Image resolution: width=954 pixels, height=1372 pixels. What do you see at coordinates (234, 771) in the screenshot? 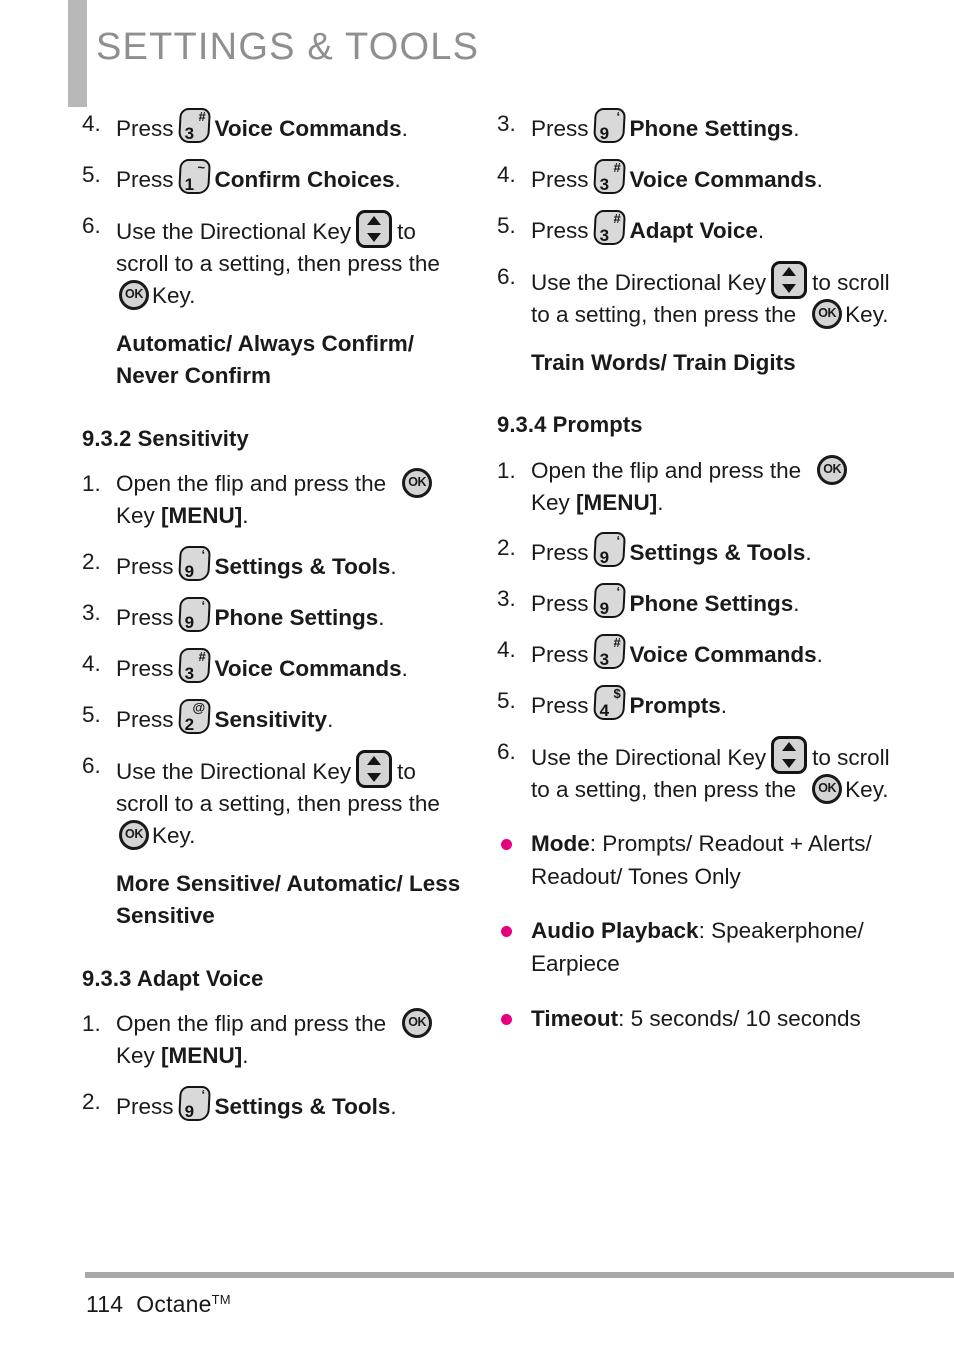
I see `step-text: Use the Directional Key` at bounding box center [234, 771].